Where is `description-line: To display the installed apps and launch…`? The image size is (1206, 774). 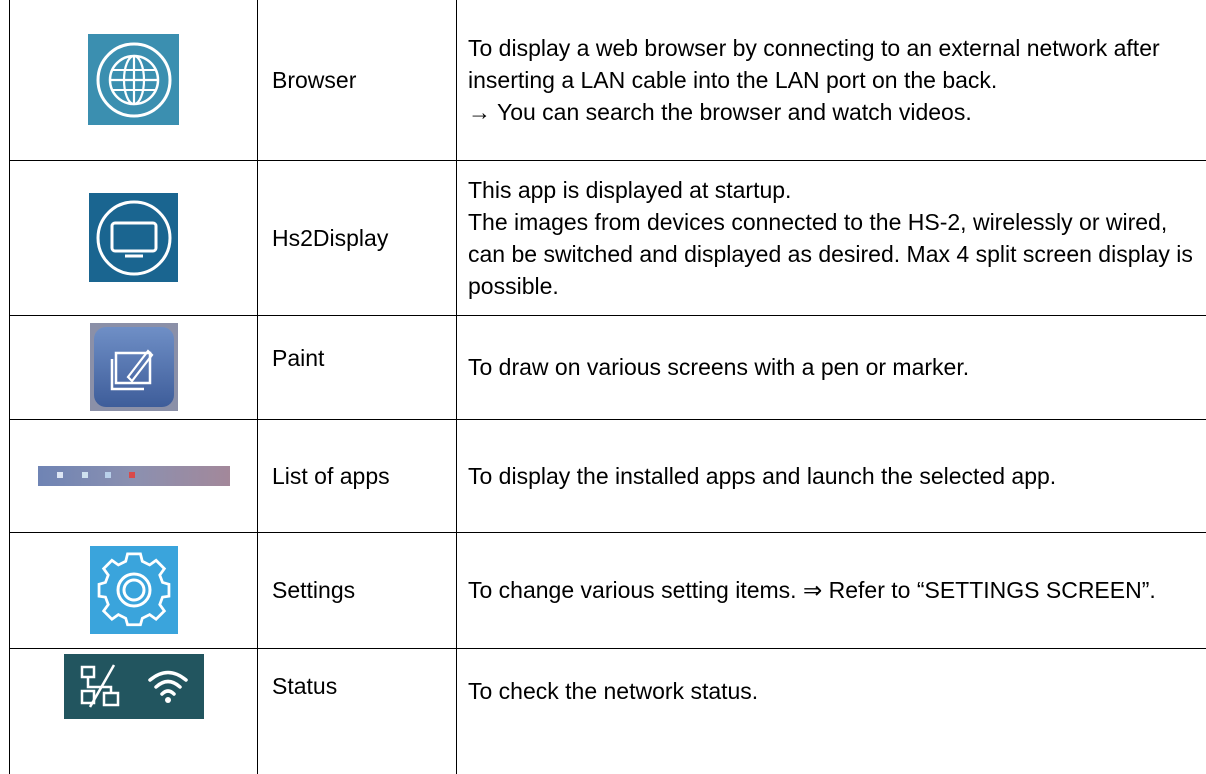 description-line: To display the installed apps and launch… is located at coordinates (762, 475).